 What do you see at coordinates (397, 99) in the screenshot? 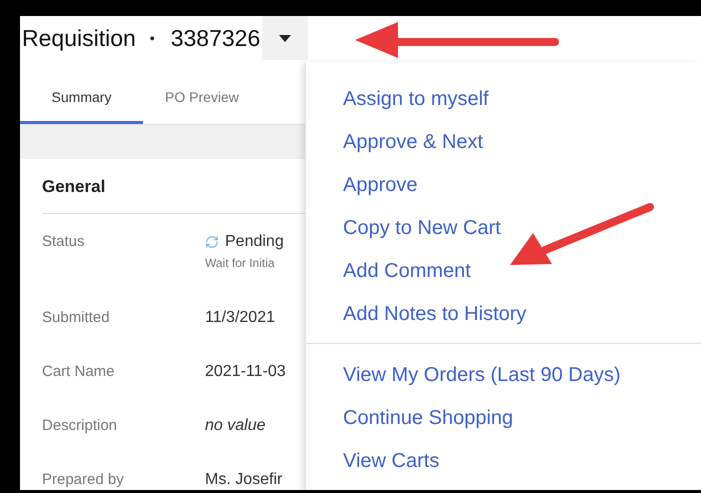
I see `menu-item: Assign to myself` at bounding box center [397, 99].